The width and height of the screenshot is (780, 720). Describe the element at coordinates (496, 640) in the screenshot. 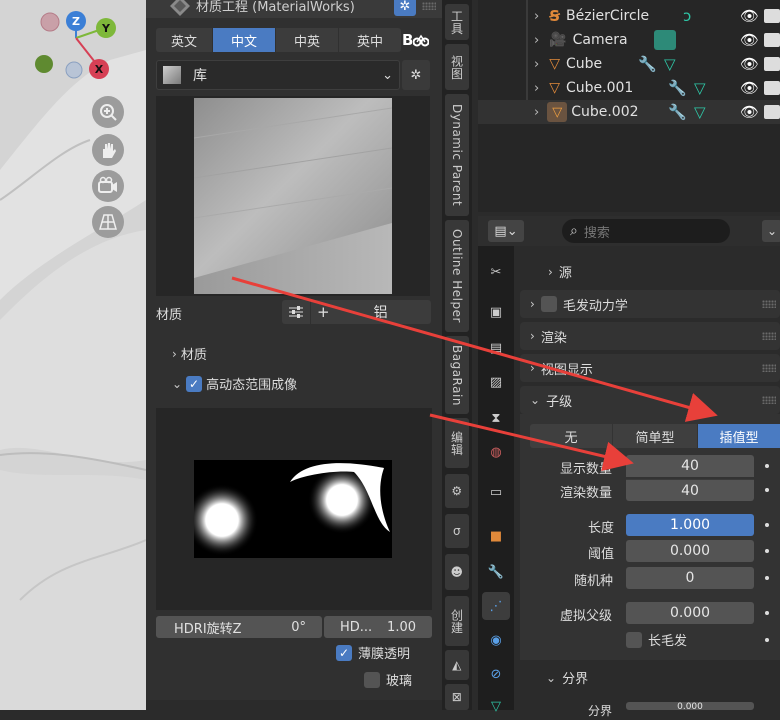

I see `physics-icon: ◉` at that location.